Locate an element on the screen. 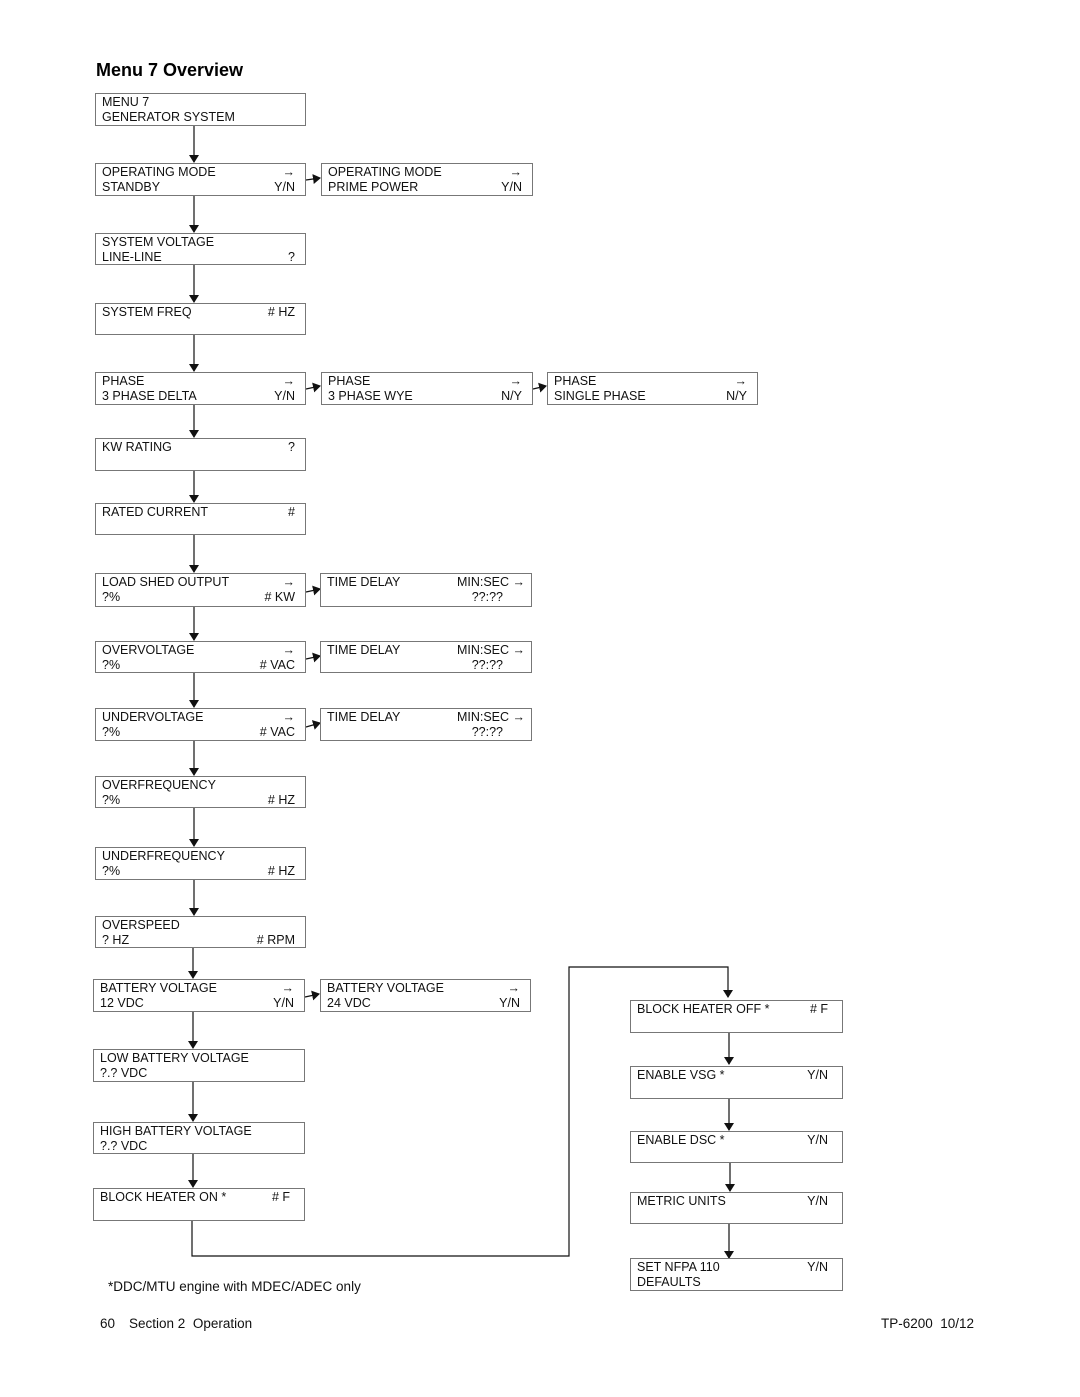 This screenshot has width=1080, height=1397. menu-box-underfrequency: UNDERFREQUENCY ?% # HZ is located at coordinates (200, 863).